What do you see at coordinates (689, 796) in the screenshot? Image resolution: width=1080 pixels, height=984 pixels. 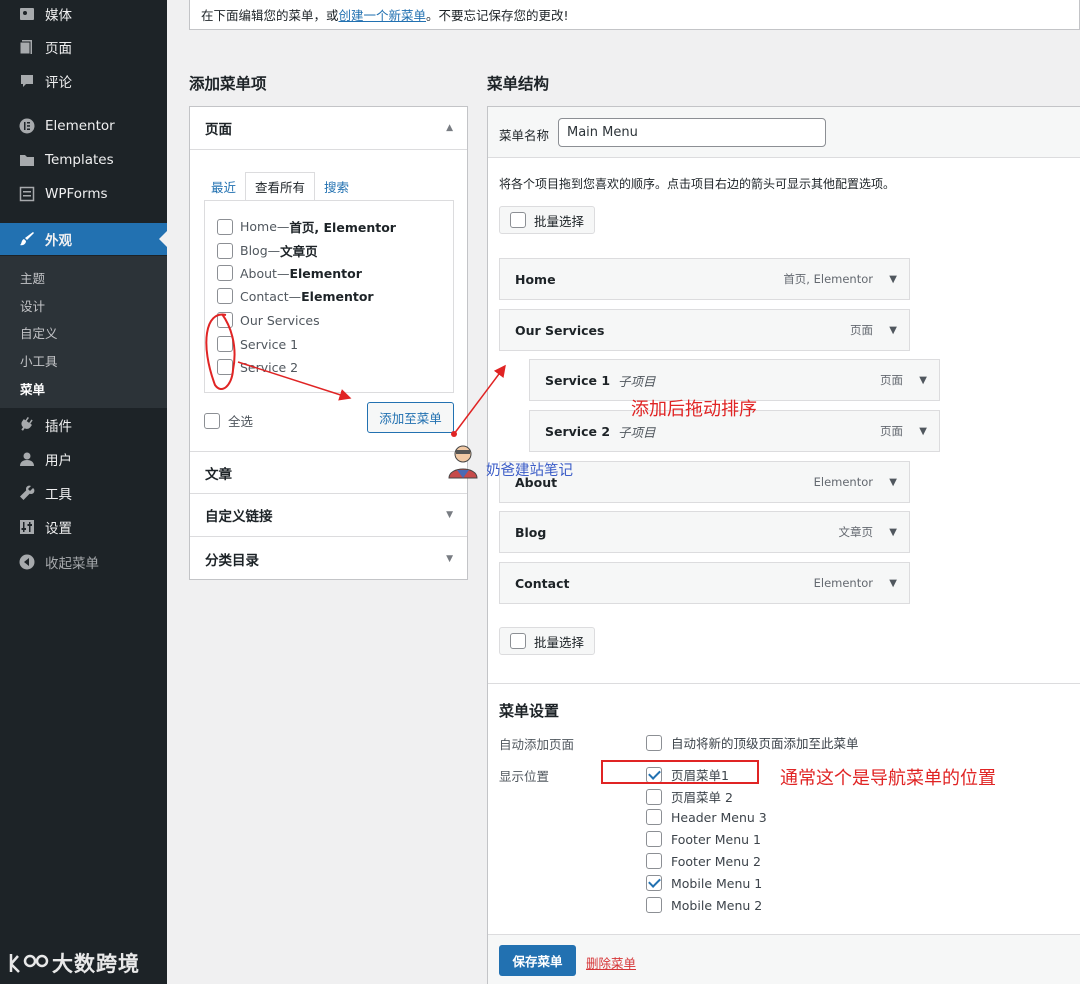 I see `location-option: 页眉菜单 2` at bounding box center [689, 796].